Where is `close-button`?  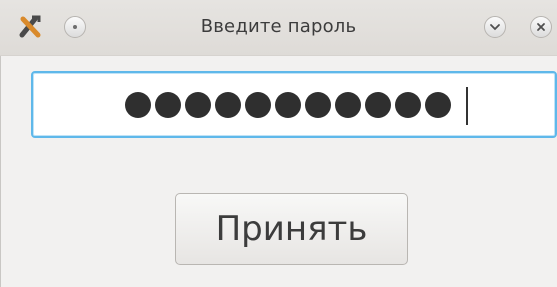
close-button is located at coordinates (541, 27).